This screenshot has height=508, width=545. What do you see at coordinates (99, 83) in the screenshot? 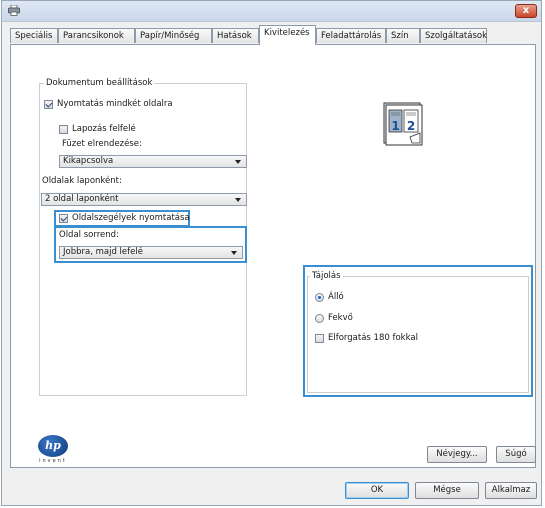
I see `document-options-title: Dokumentum beállítások` at bounding box center [99, 83].